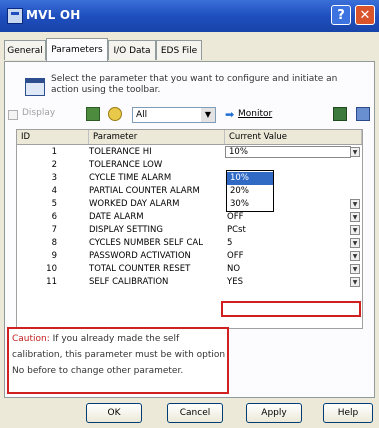 The image size is (379, 428). I want to click on value-dropdown-list: 10% 20% 30%, so click(250, 191).